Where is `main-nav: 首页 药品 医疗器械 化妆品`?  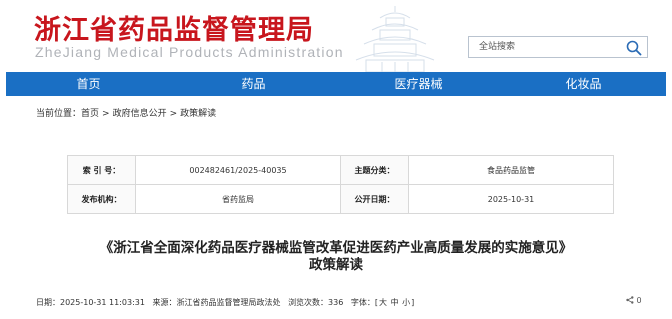 main-nav: 首页 药品 医疗器械 化妆品 is located at coordinates (336, 84).